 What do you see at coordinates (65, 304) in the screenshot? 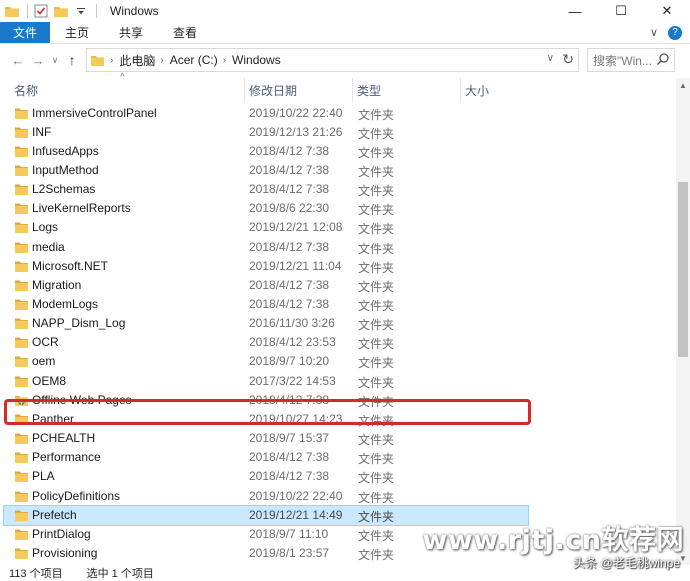
I see `file-name: ModemLogs` at bounding box center [65, 304].